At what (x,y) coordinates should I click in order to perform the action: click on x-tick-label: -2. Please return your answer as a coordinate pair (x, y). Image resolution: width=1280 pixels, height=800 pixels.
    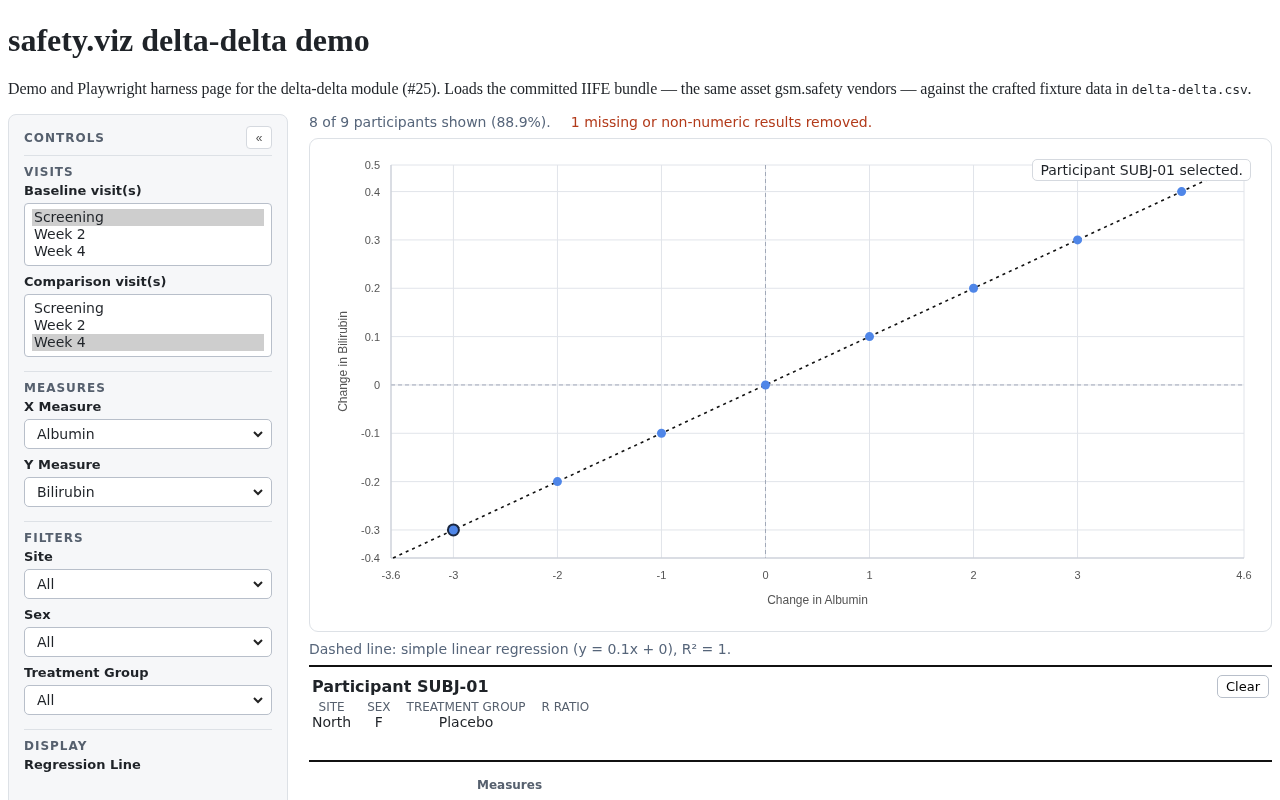
    Looking at the image, I should click on (557, 575).